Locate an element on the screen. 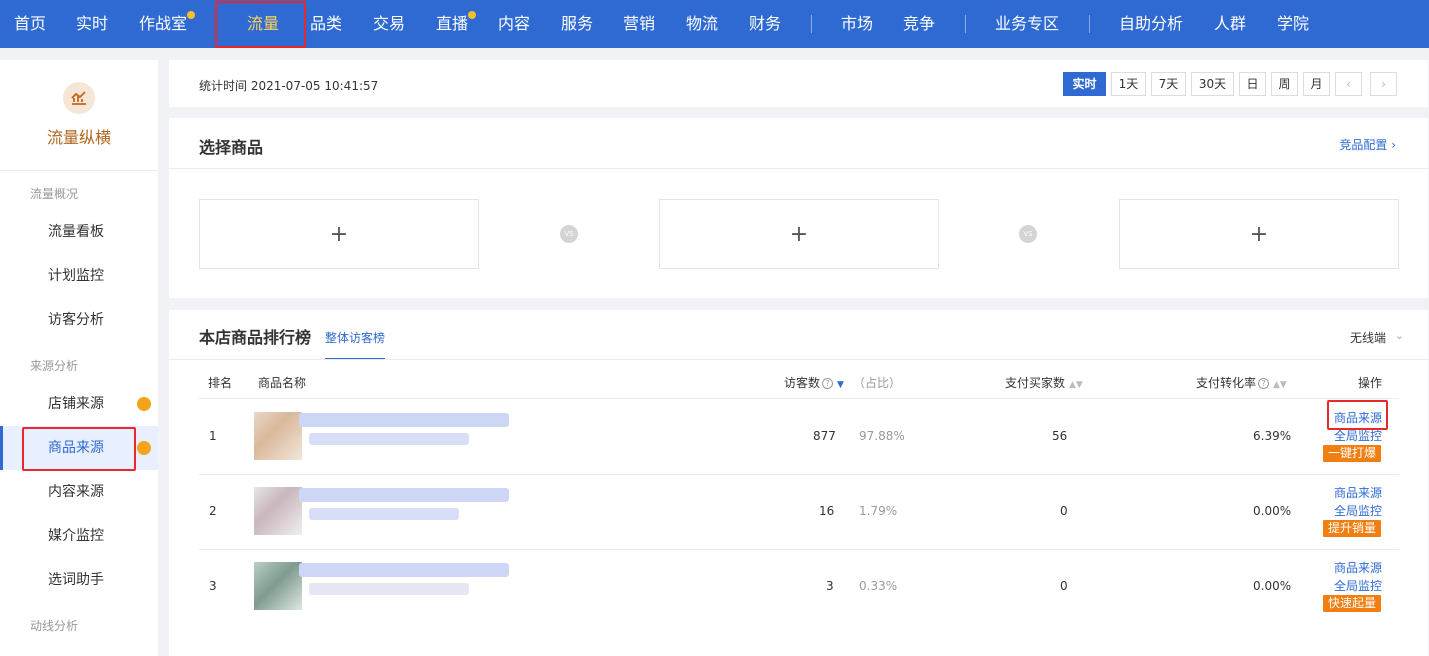 The width and height of the screenshot is (1429, 656). visitors-cell: 877 is located at coordinates (824, 436).